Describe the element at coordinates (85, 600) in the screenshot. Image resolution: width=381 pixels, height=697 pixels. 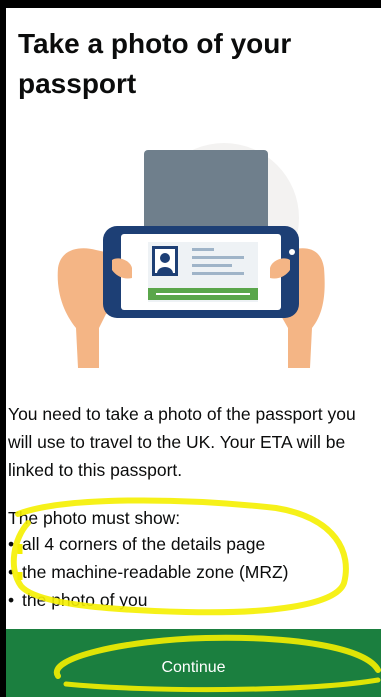
I see `requirement-text: the photo of you` at that location.